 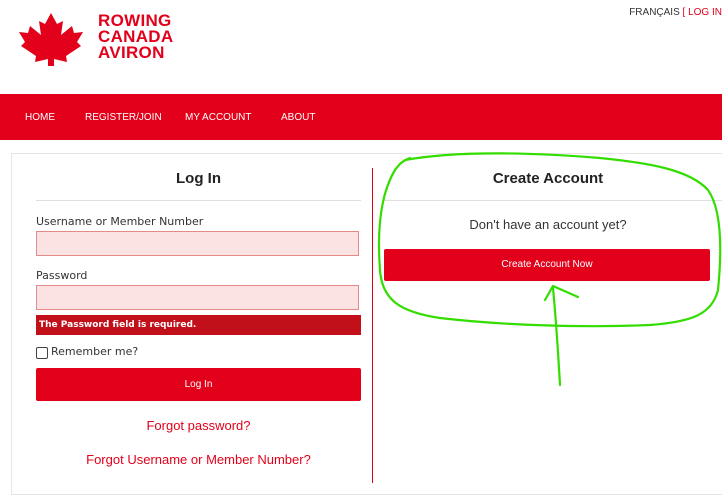 What do you see at coordinates (131, 52) in the screenshot?
I see `logo-line-aviron: AVIRON` at bounding box center [131, 52].